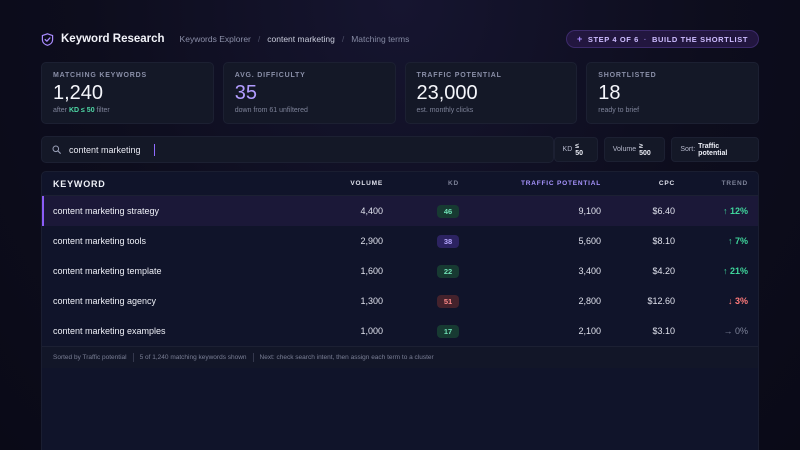 This screenshot has width=800, height=450. Describe the element at coordinates (459, 75) in the screenshot. I see `stat-label: TRAFFIC POTENTIAL` at that location.